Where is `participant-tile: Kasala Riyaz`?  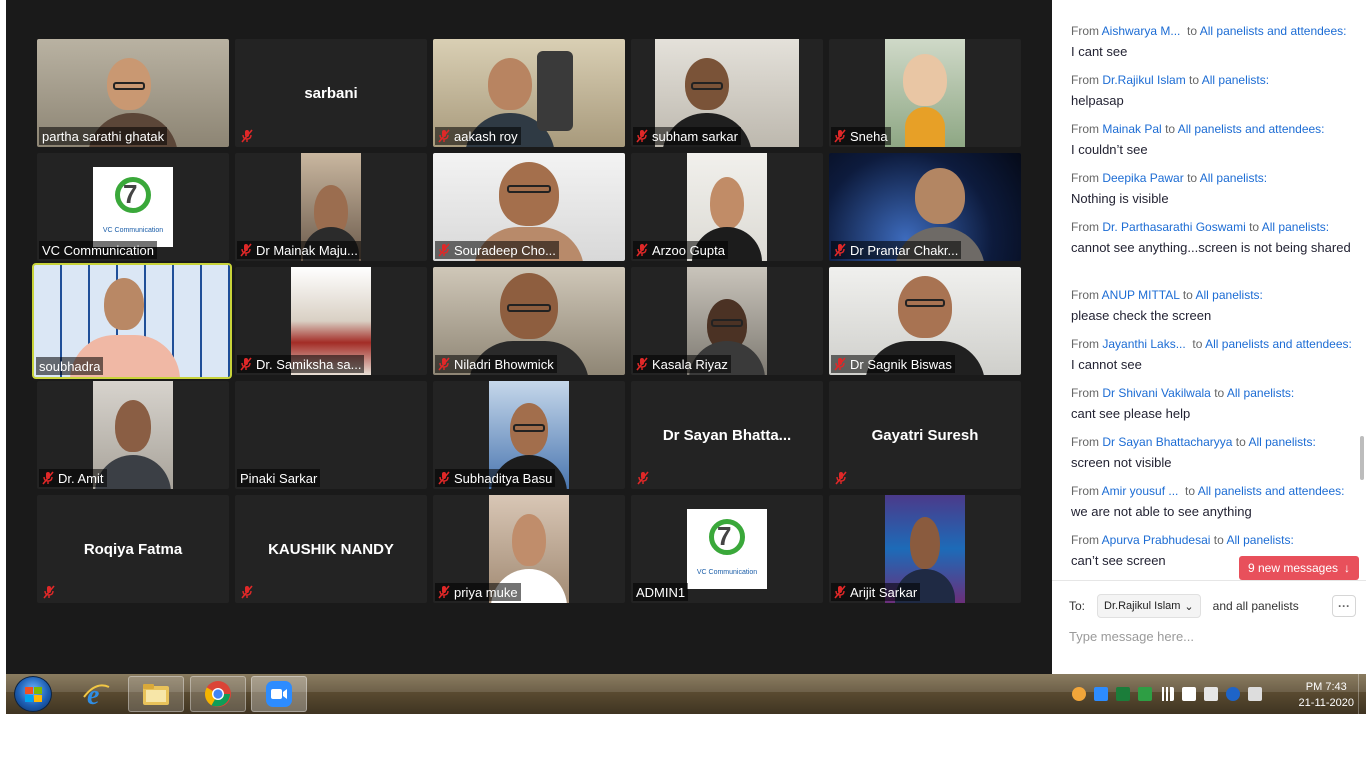 participant-tile: Kasala Riyaz is located at coordinates (727, 321).